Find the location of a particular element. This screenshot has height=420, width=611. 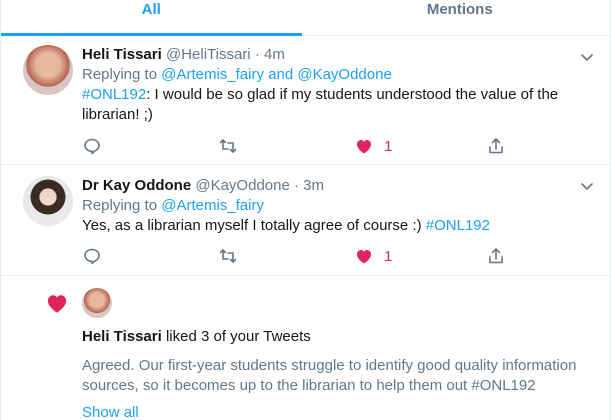

show-all-link: Show all is located at coordinates (110, 412).